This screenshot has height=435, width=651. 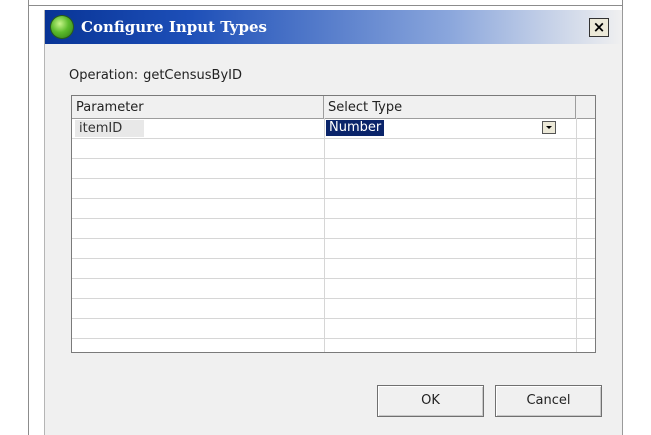 What do you see at coordinates (325, 5) in the screenshot?
I see `background-frame-line-top` at bounding box center [325, 5].